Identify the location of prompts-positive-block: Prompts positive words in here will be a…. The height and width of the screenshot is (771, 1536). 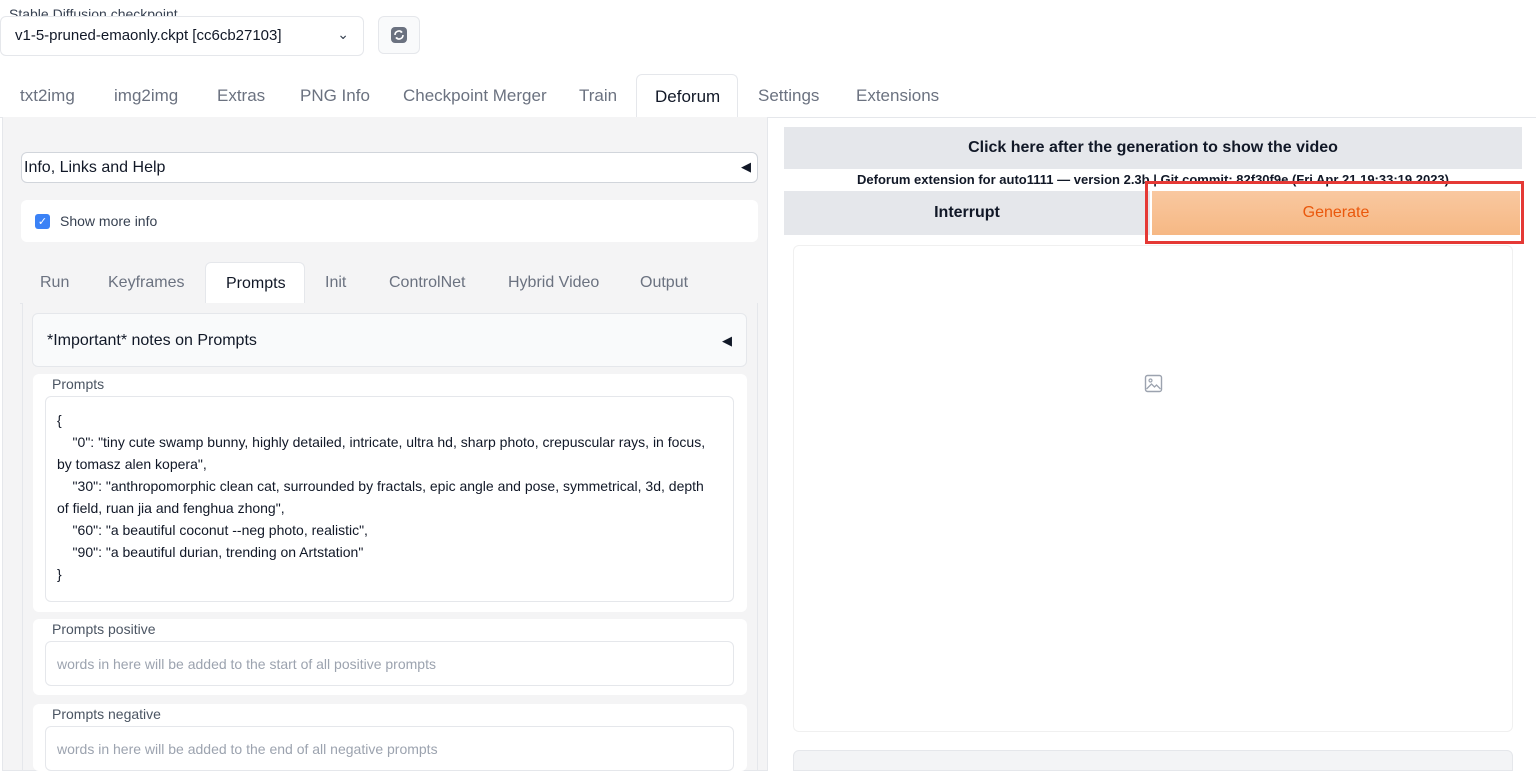
(390, 657).